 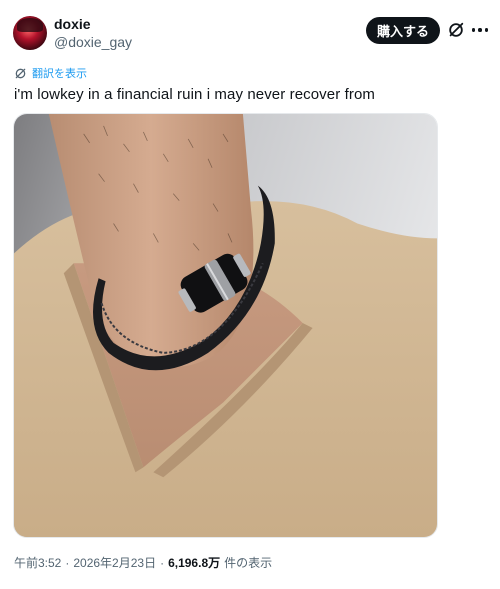 I want to click on translate-row: 翻訳を表示, so click(x=50, y=73).